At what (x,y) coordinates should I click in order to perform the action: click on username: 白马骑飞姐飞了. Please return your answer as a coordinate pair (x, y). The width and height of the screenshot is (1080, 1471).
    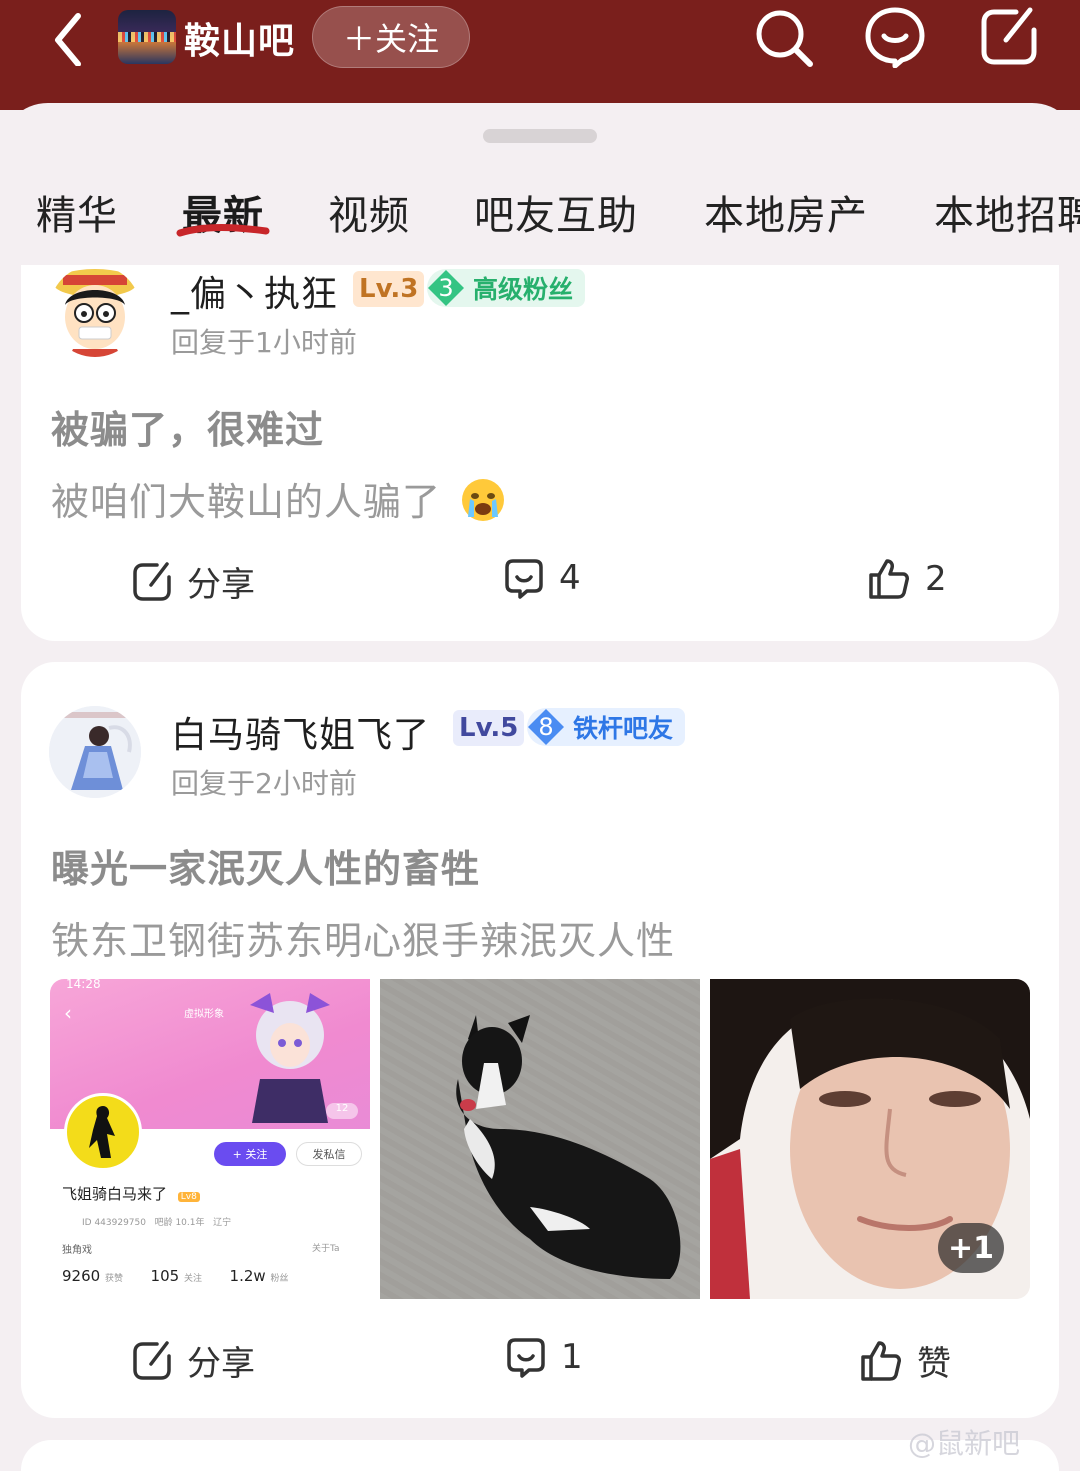
    Looking at the image, I should click on (300, 732).